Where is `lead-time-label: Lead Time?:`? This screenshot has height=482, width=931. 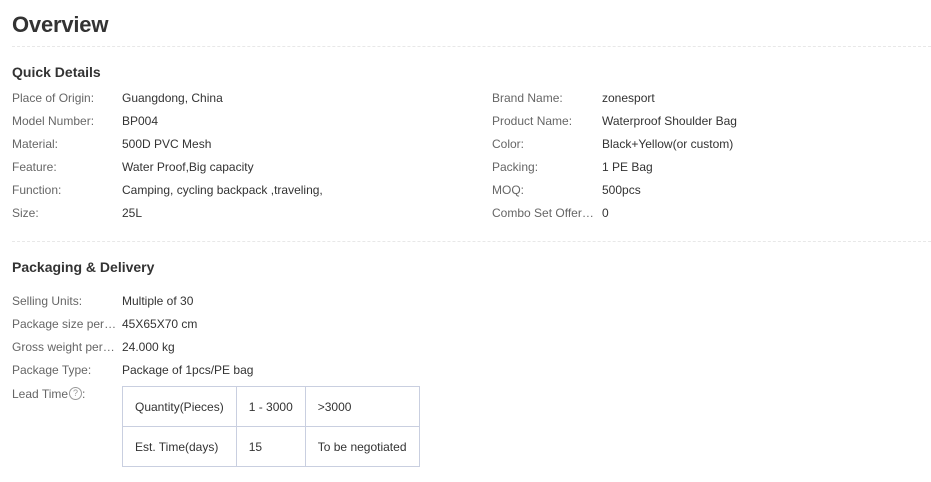 lead-time-label: Lead Time?: is located at coordinates (65, 394).